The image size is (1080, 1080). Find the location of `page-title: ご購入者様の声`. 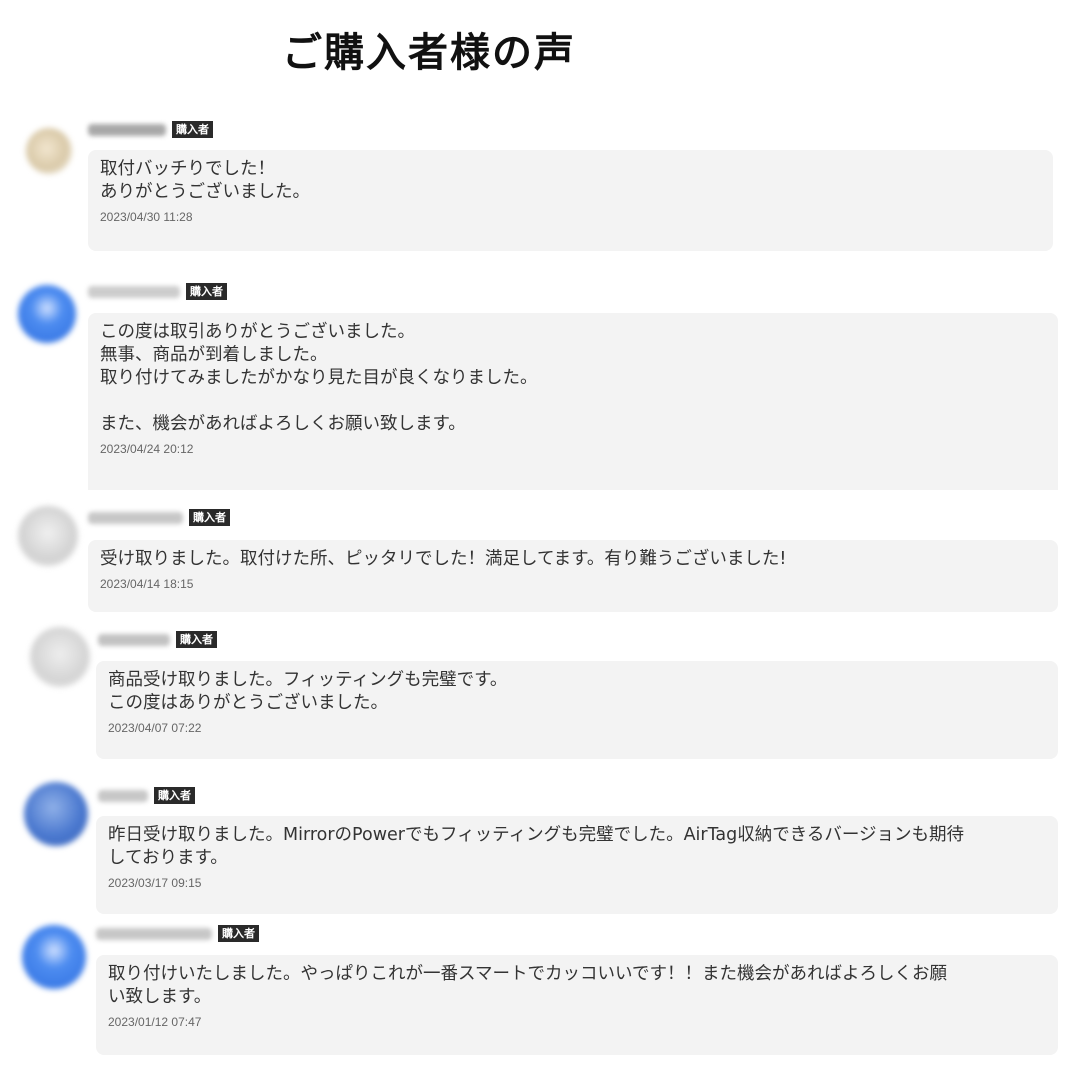

page-title: ご購入者様の声 is located at coordinates (429, 53).